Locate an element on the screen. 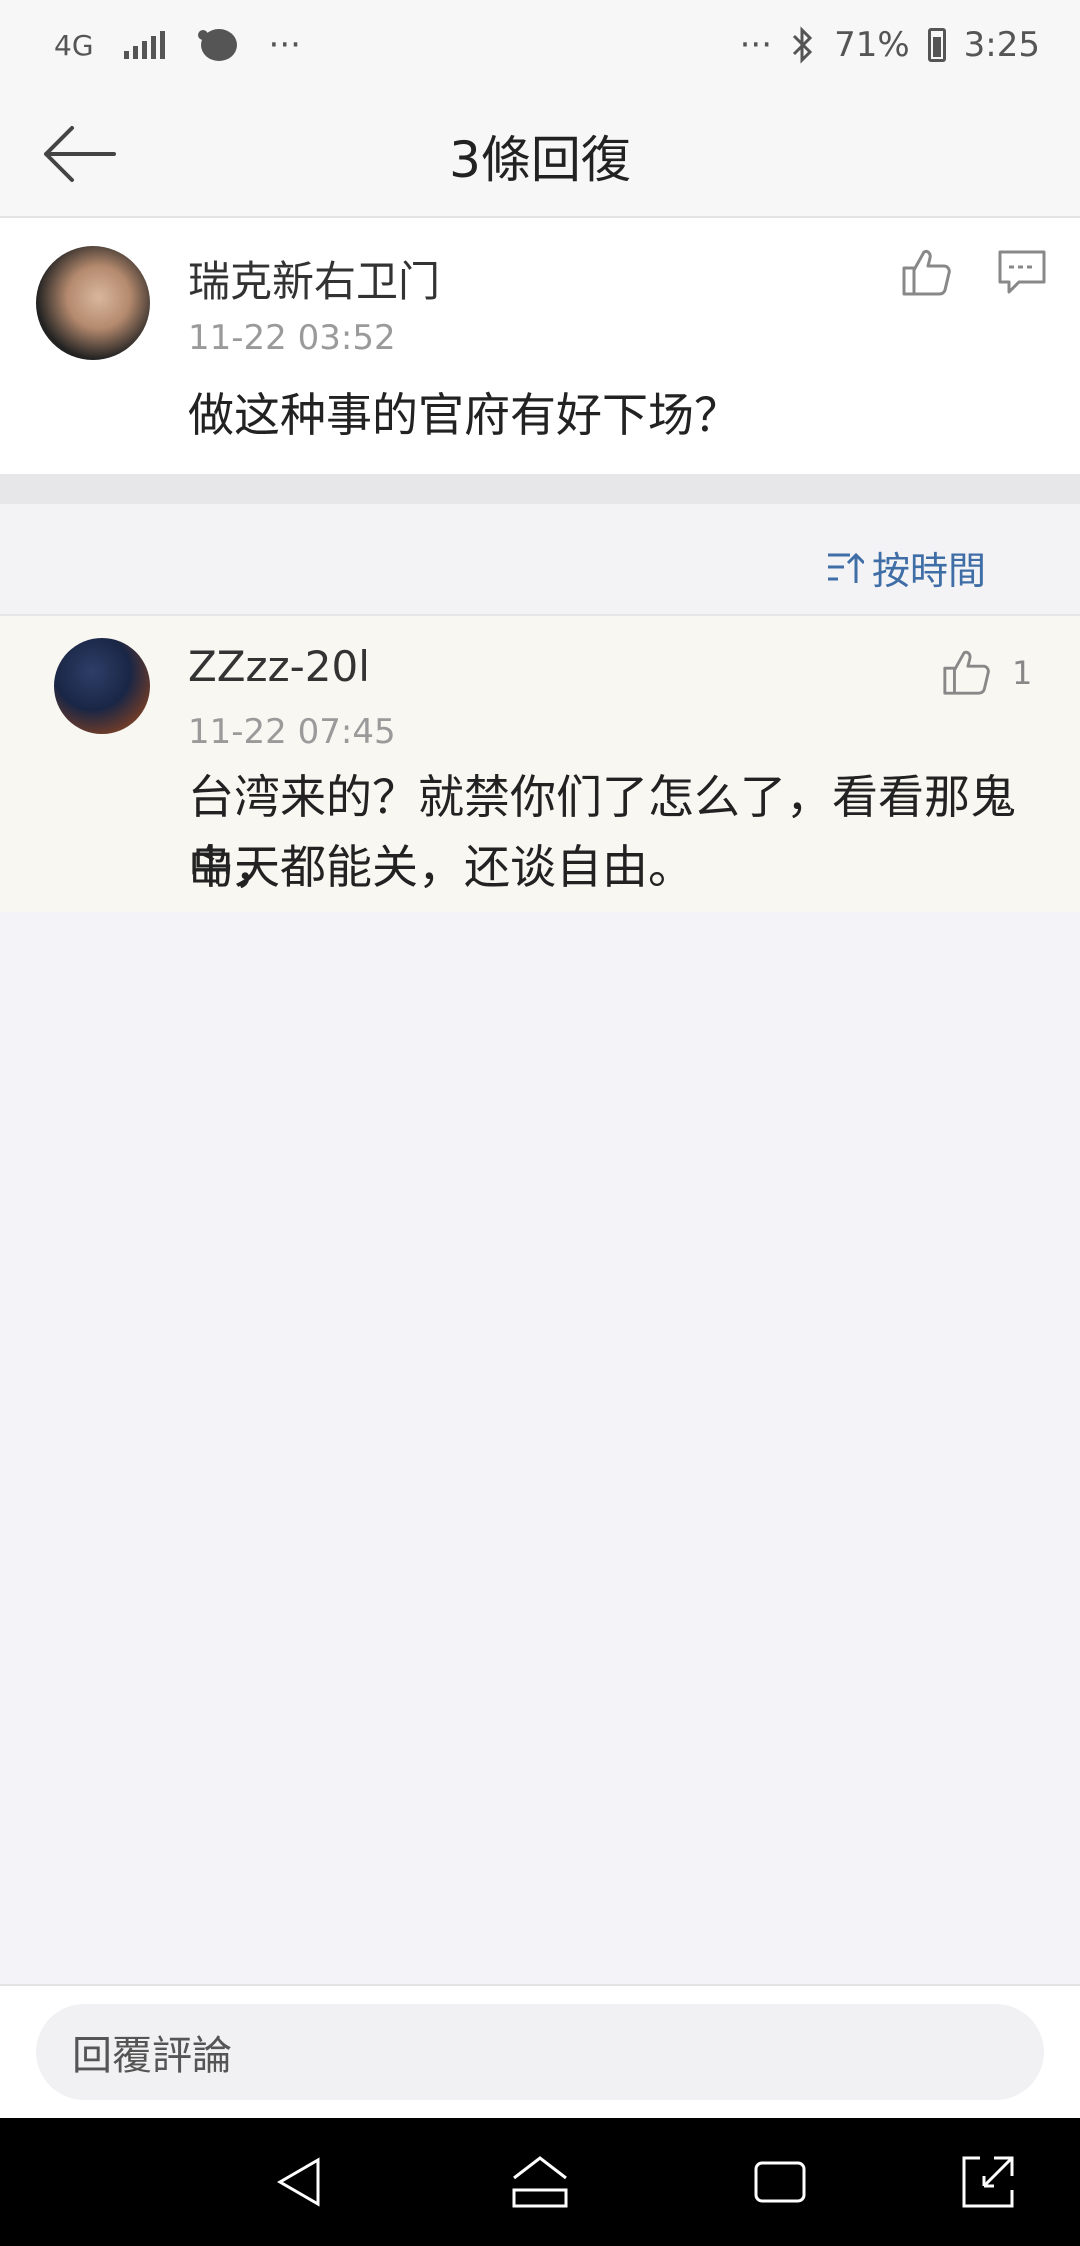  bluetooth-icon is located at coordinates (803, 45).